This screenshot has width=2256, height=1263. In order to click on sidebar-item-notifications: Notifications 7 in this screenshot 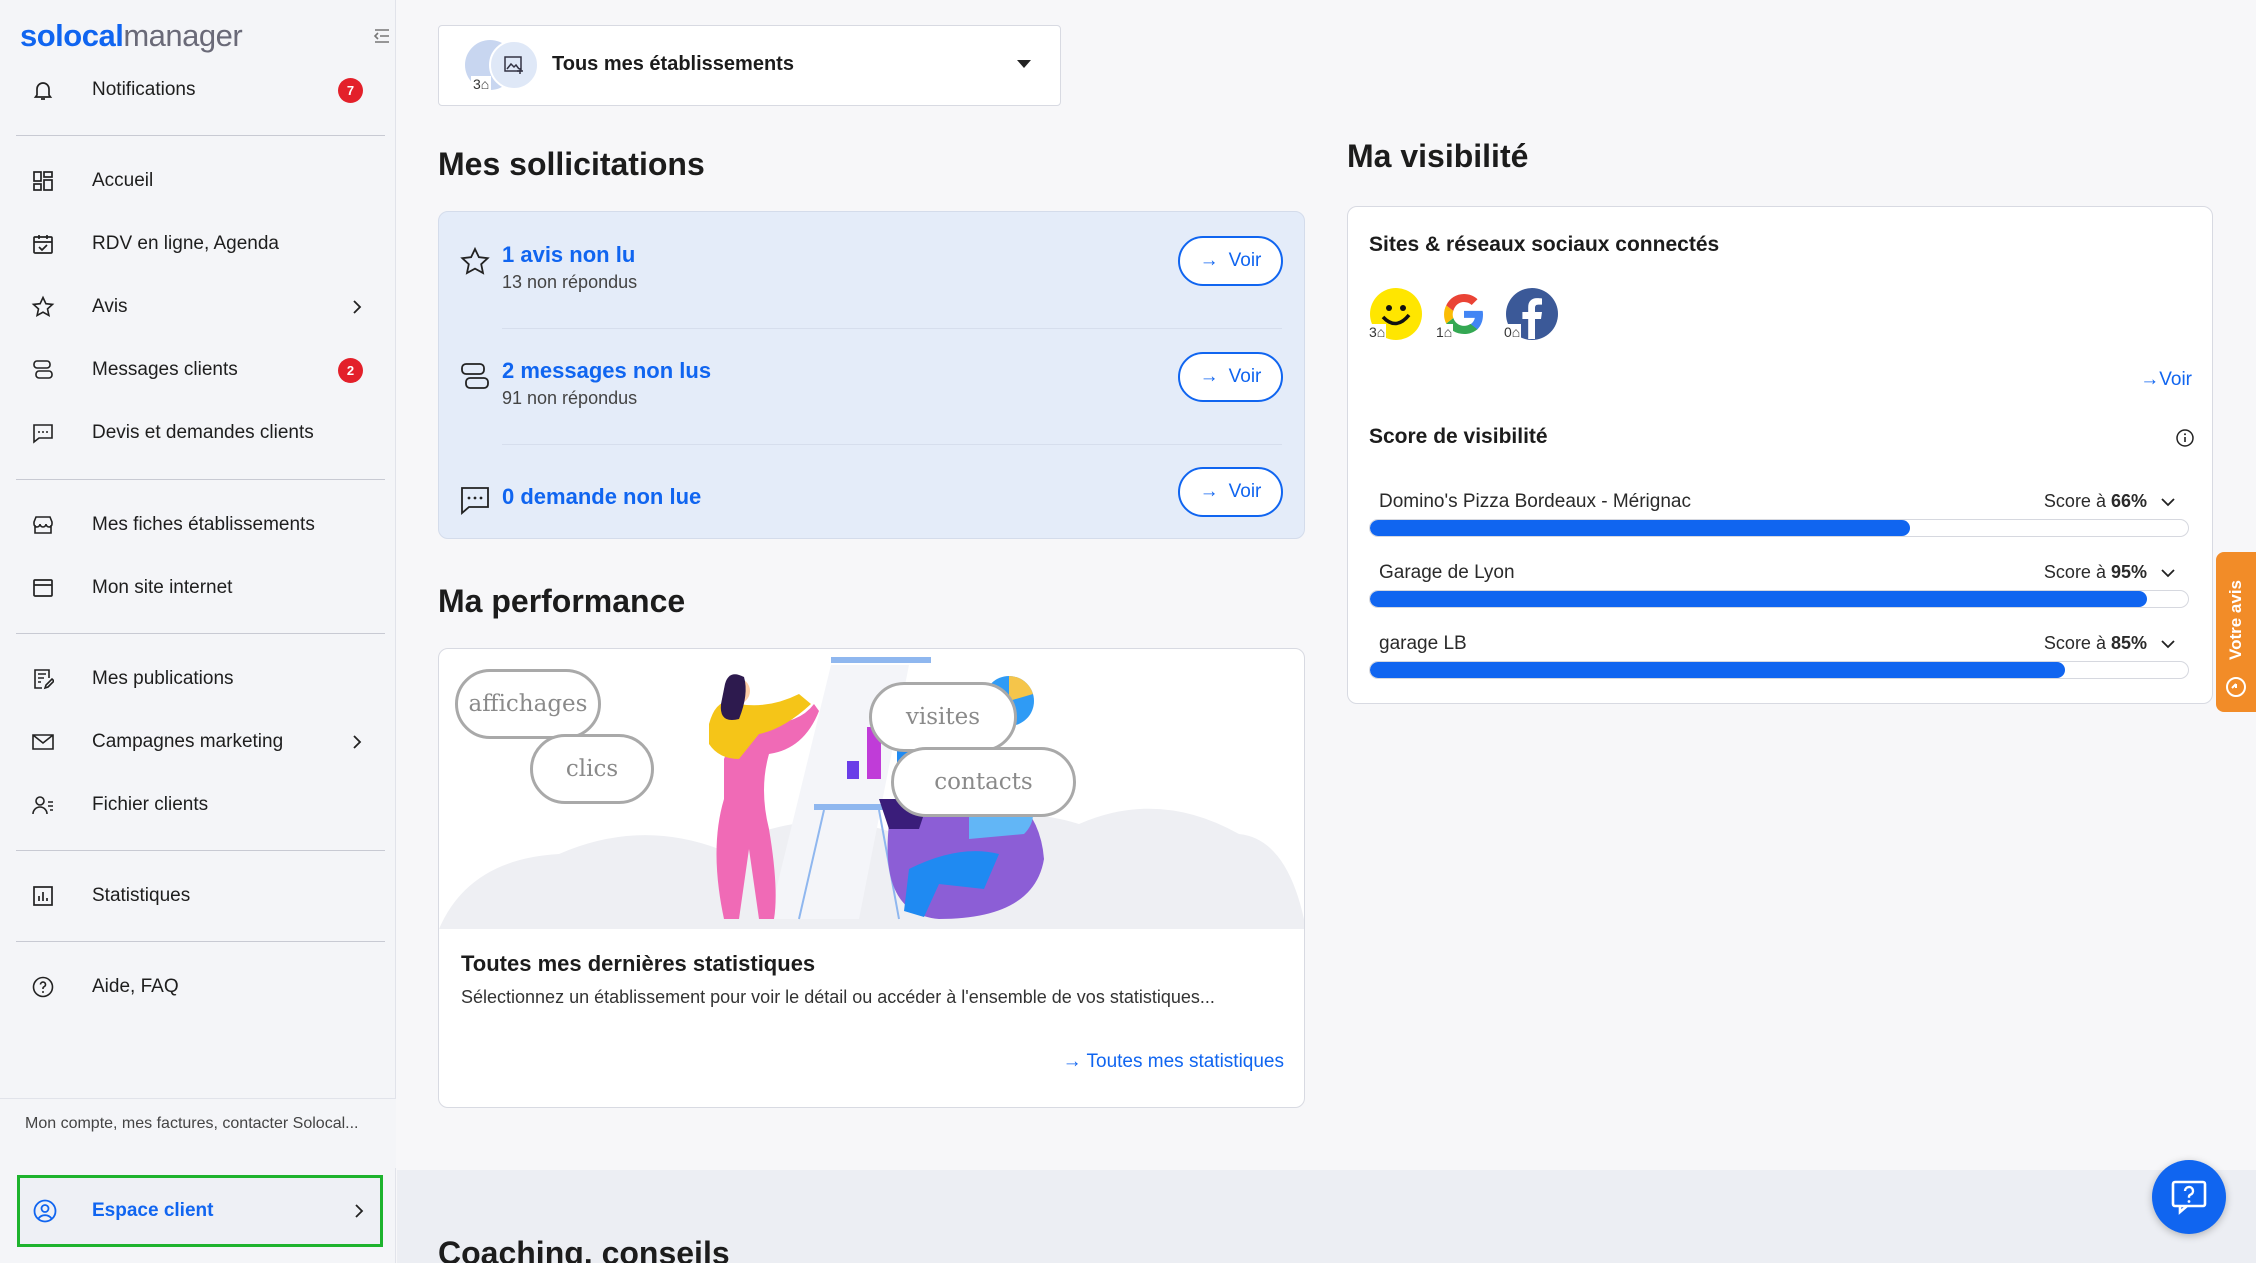, I will do `click(198, 90)`.